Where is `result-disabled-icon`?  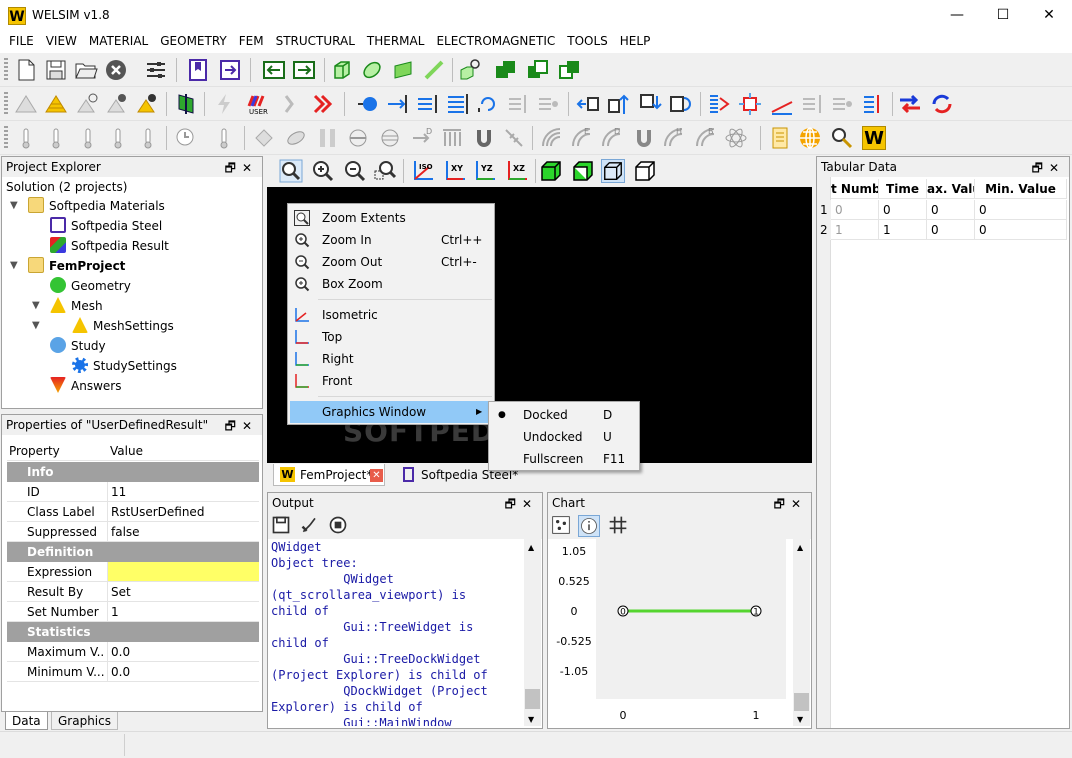 result-disabled-icon is located at coordinates (292, 104).